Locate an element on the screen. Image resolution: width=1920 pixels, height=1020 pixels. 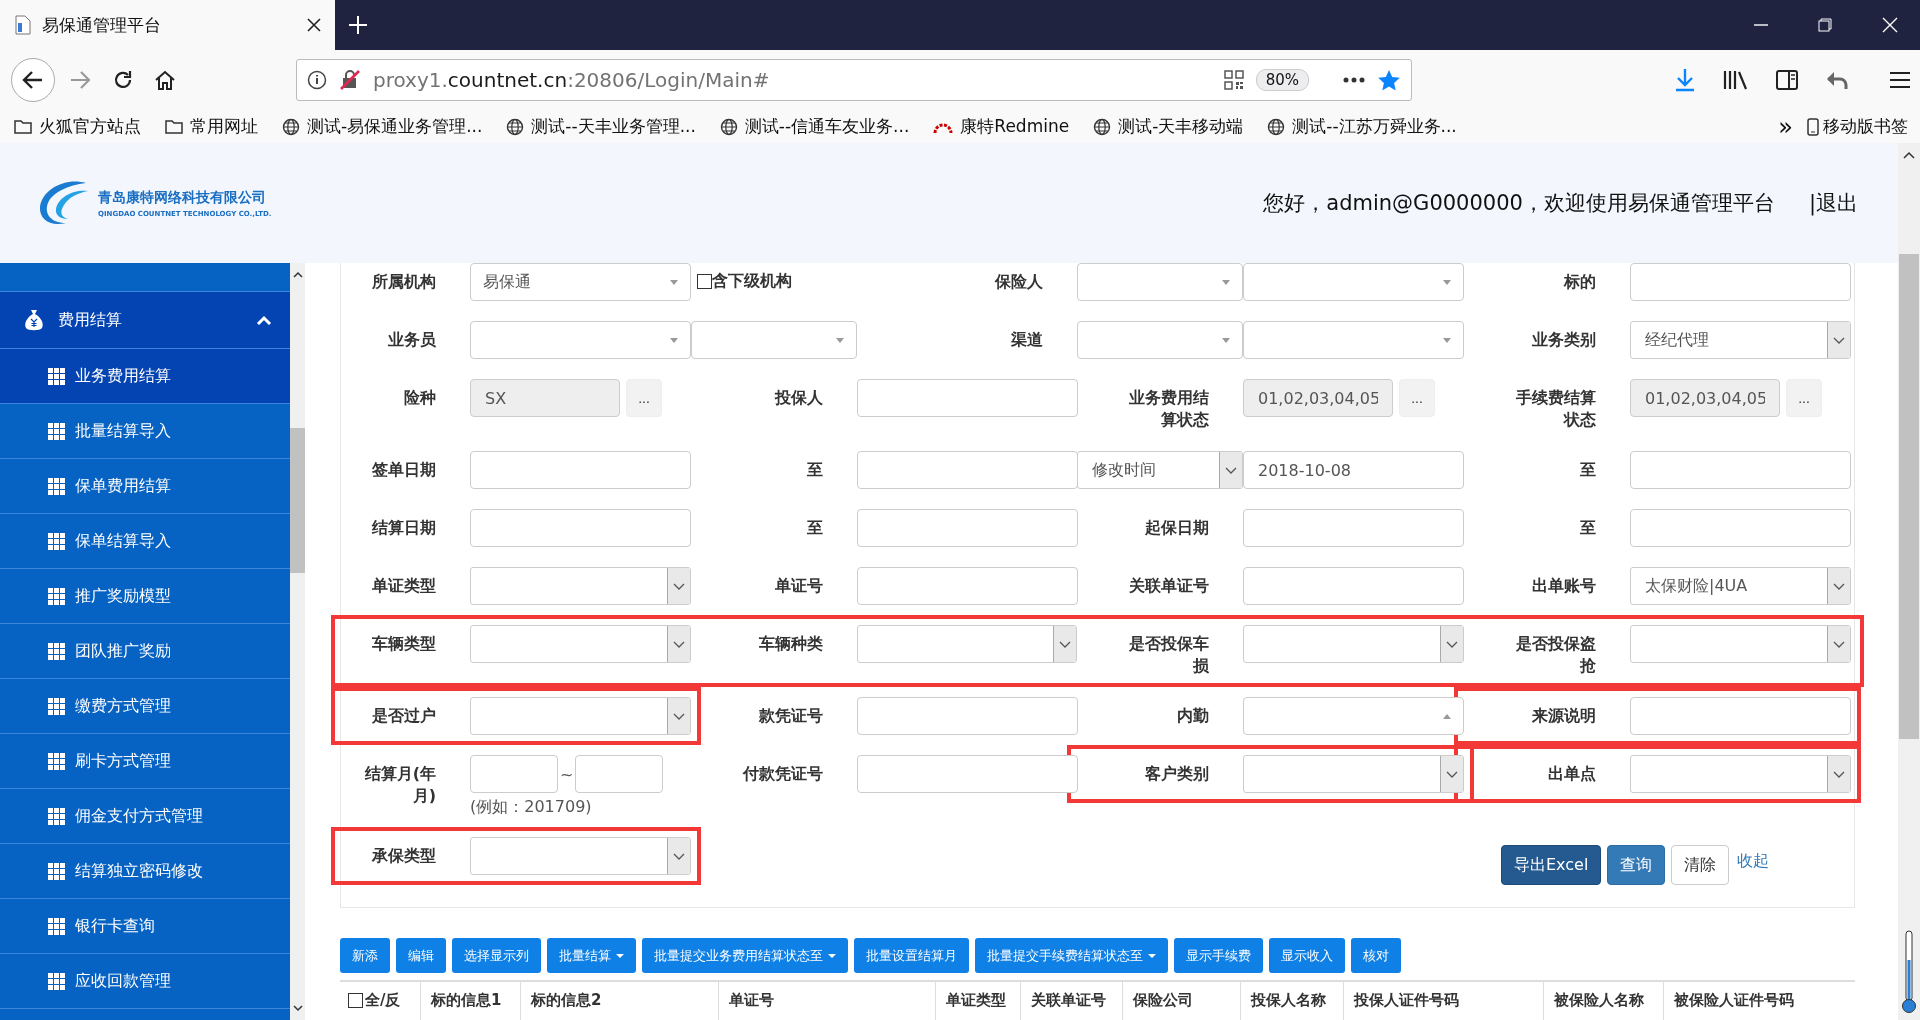
bookmark-star-icon is located at coordinates (1389, 80).